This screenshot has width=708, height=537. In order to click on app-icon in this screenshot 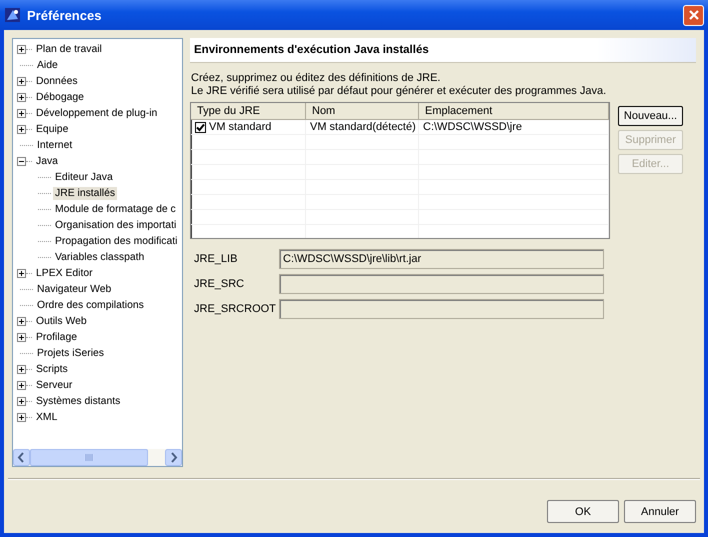, I will do `click(13, 15)`.